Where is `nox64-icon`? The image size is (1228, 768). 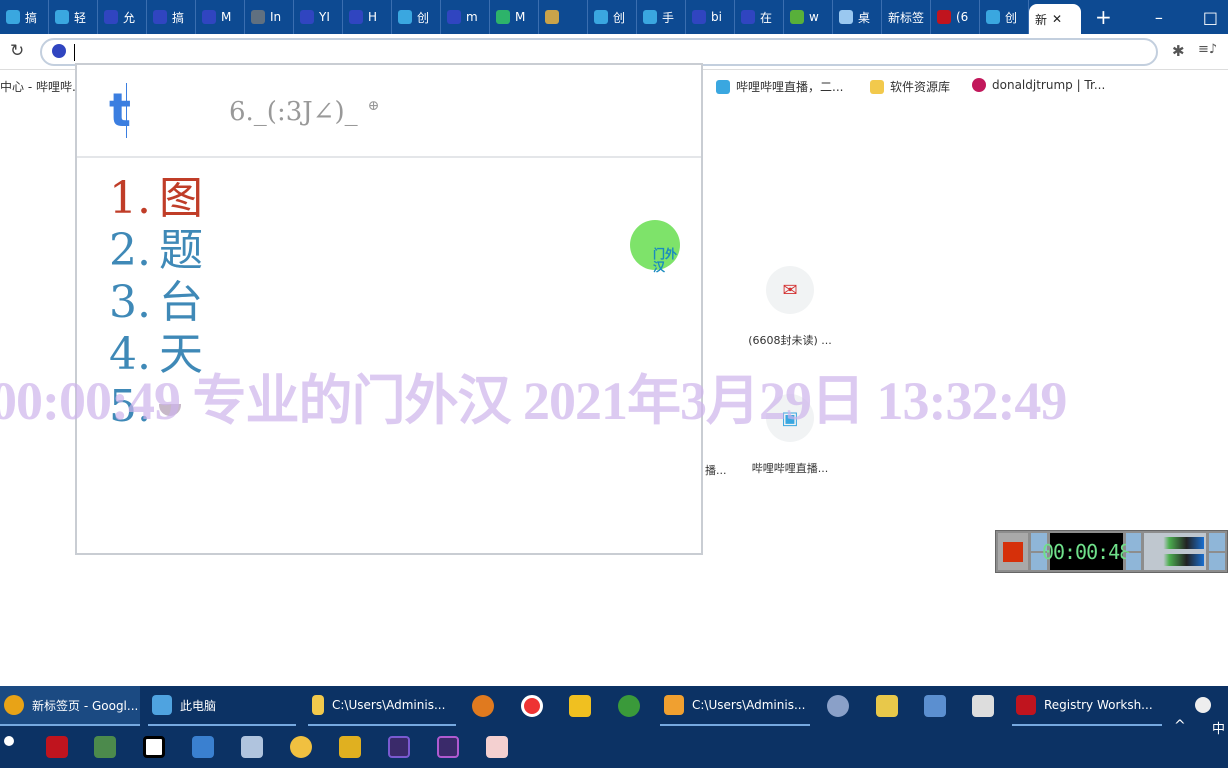
nox64-icon is located at coordinates (580, 706).